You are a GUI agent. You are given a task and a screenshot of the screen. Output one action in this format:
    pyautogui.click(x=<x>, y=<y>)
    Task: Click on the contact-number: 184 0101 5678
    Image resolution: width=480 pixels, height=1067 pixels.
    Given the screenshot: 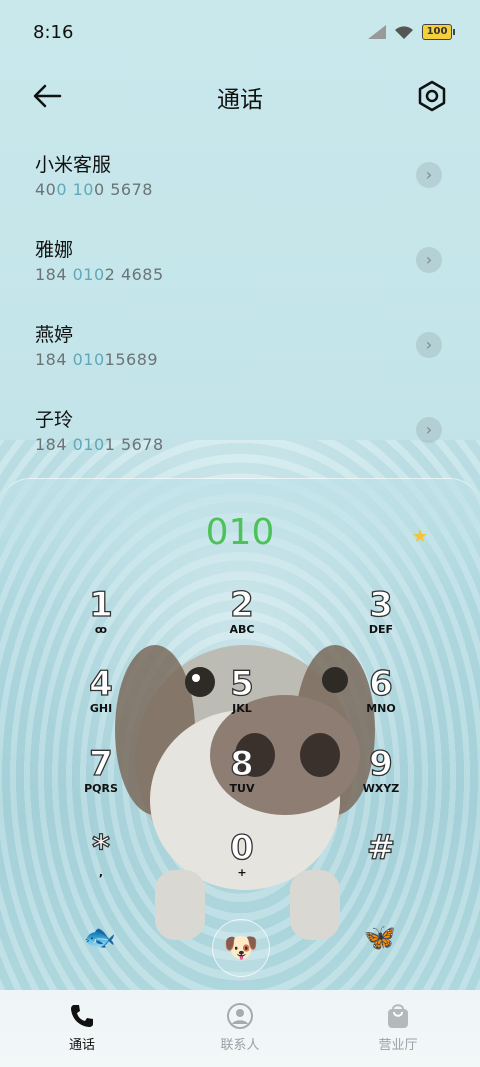 What is the action you would take?
    pyautogui.click(x=99, y=444)
    